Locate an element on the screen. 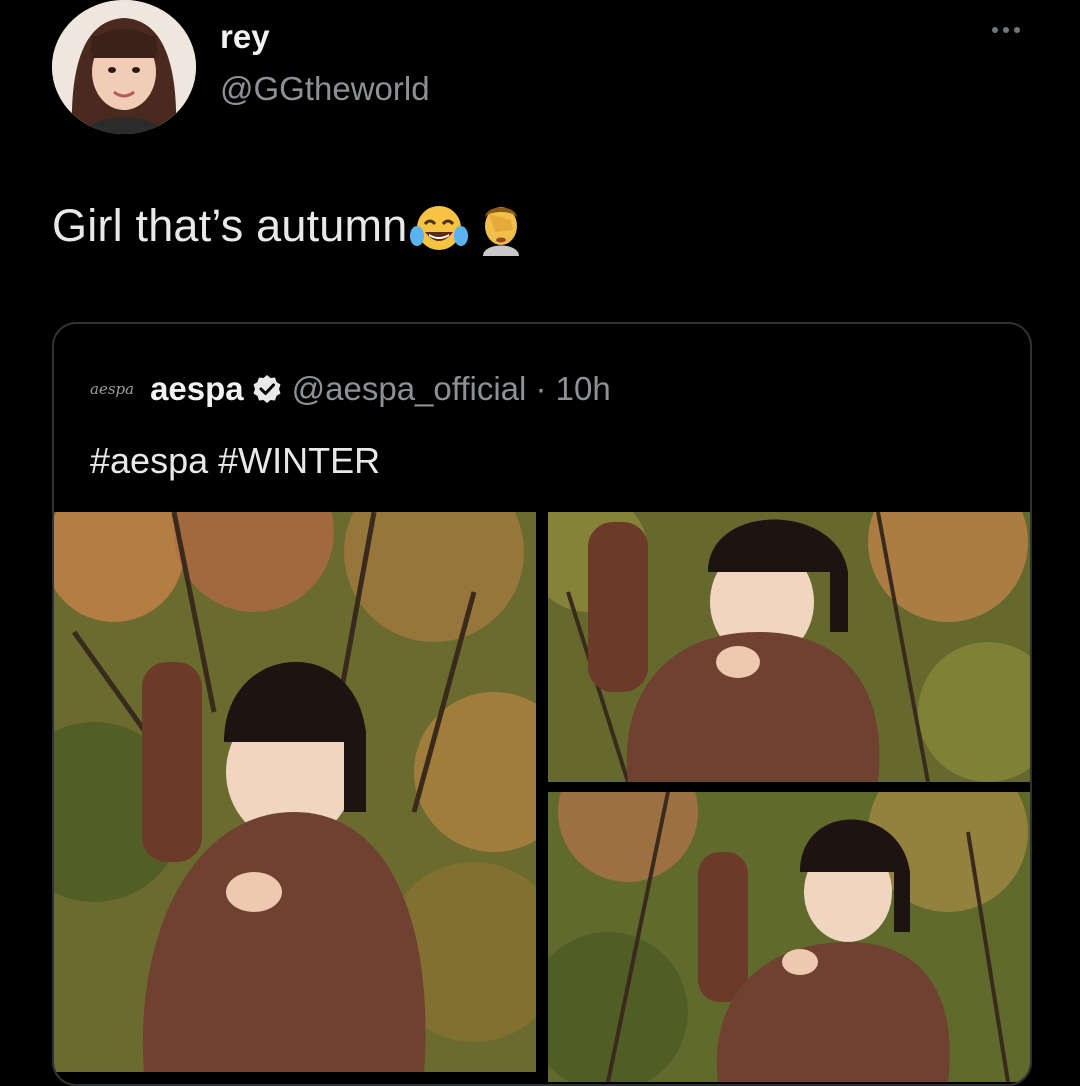  quoted-text: #aespa #WINTER is located at coordinates (235, 461).